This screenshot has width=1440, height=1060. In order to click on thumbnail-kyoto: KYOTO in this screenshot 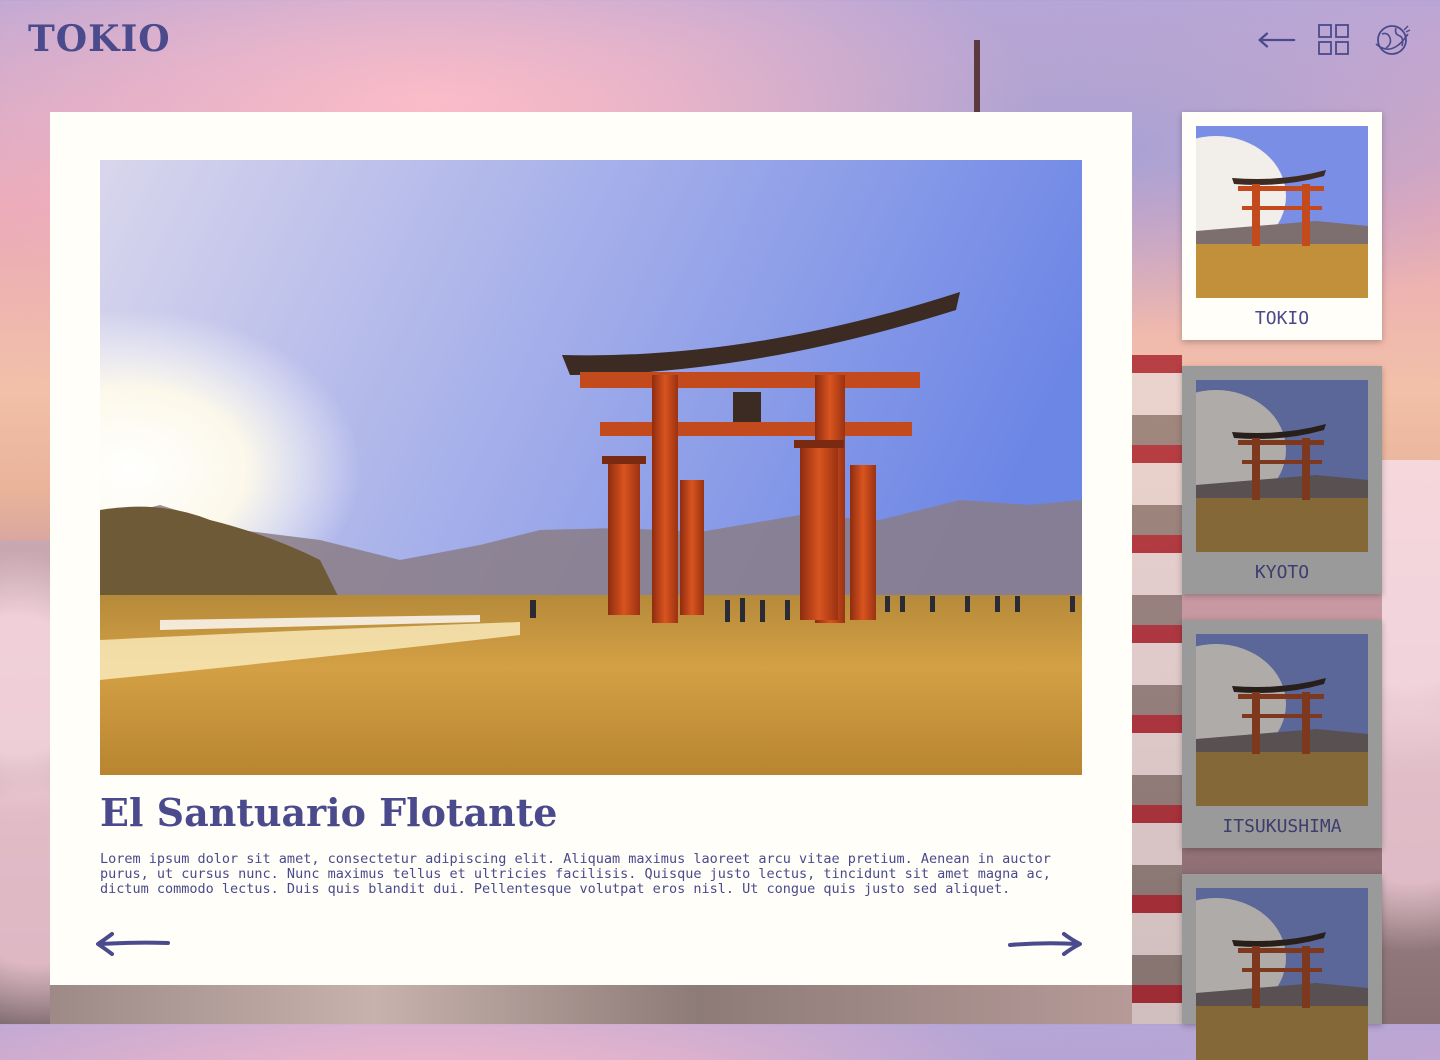, I will do `click(1282, 480)`.